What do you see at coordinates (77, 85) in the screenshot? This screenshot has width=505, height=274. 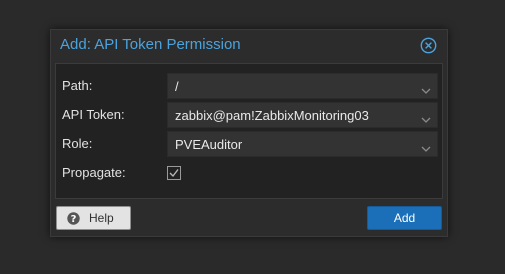 I see `path-label: Path:` at bounding box center [77, 85].